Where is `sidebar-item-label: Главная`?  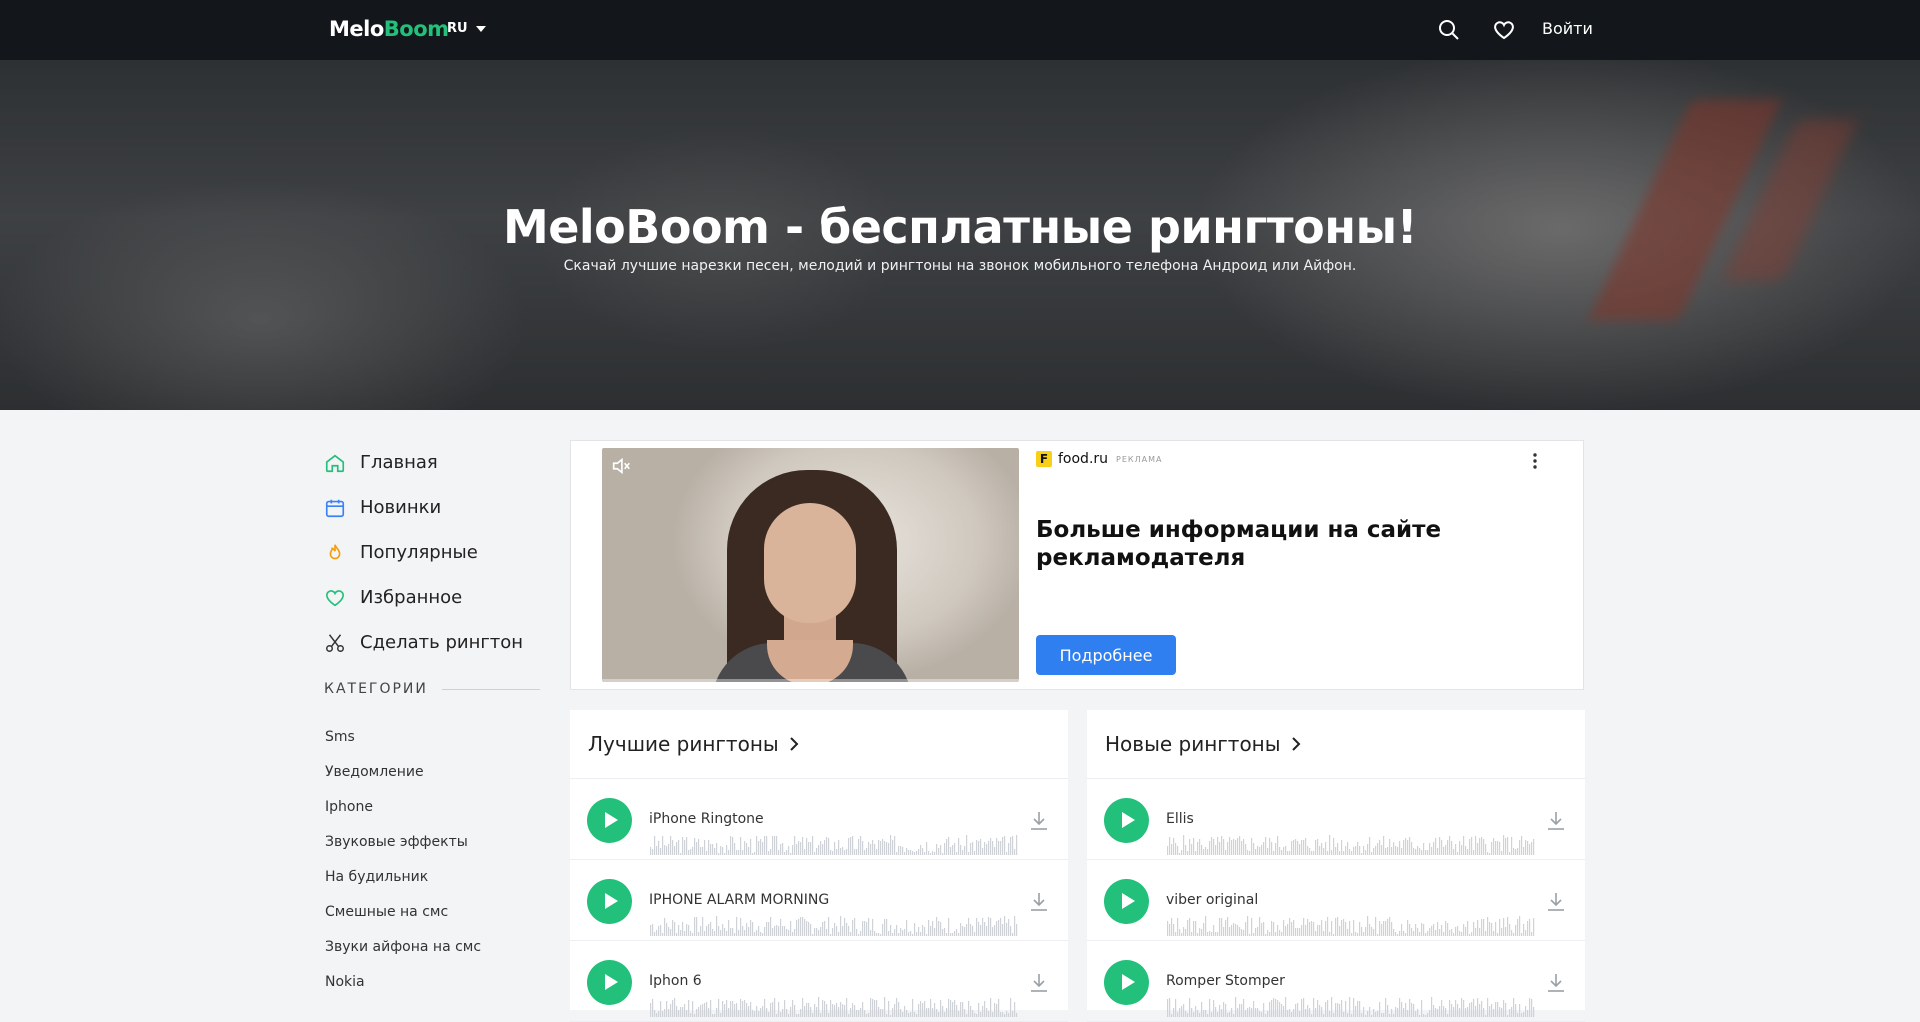 sidebar-item-label: Главная is located at coordinates (399, 462).